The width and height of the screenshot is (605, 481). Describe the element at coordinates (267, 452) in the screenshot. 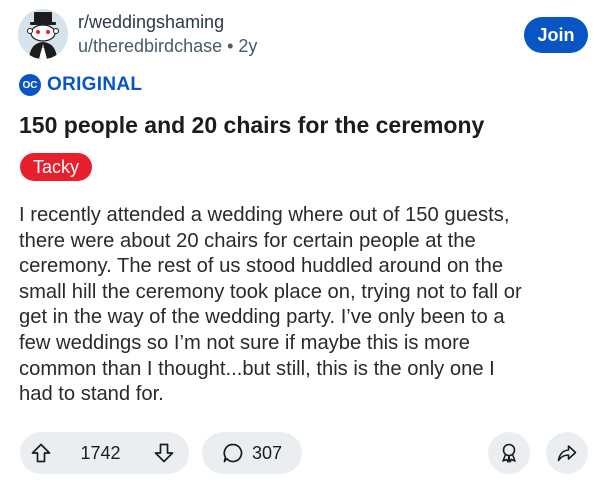

I see `comment-count: 307` at that location.